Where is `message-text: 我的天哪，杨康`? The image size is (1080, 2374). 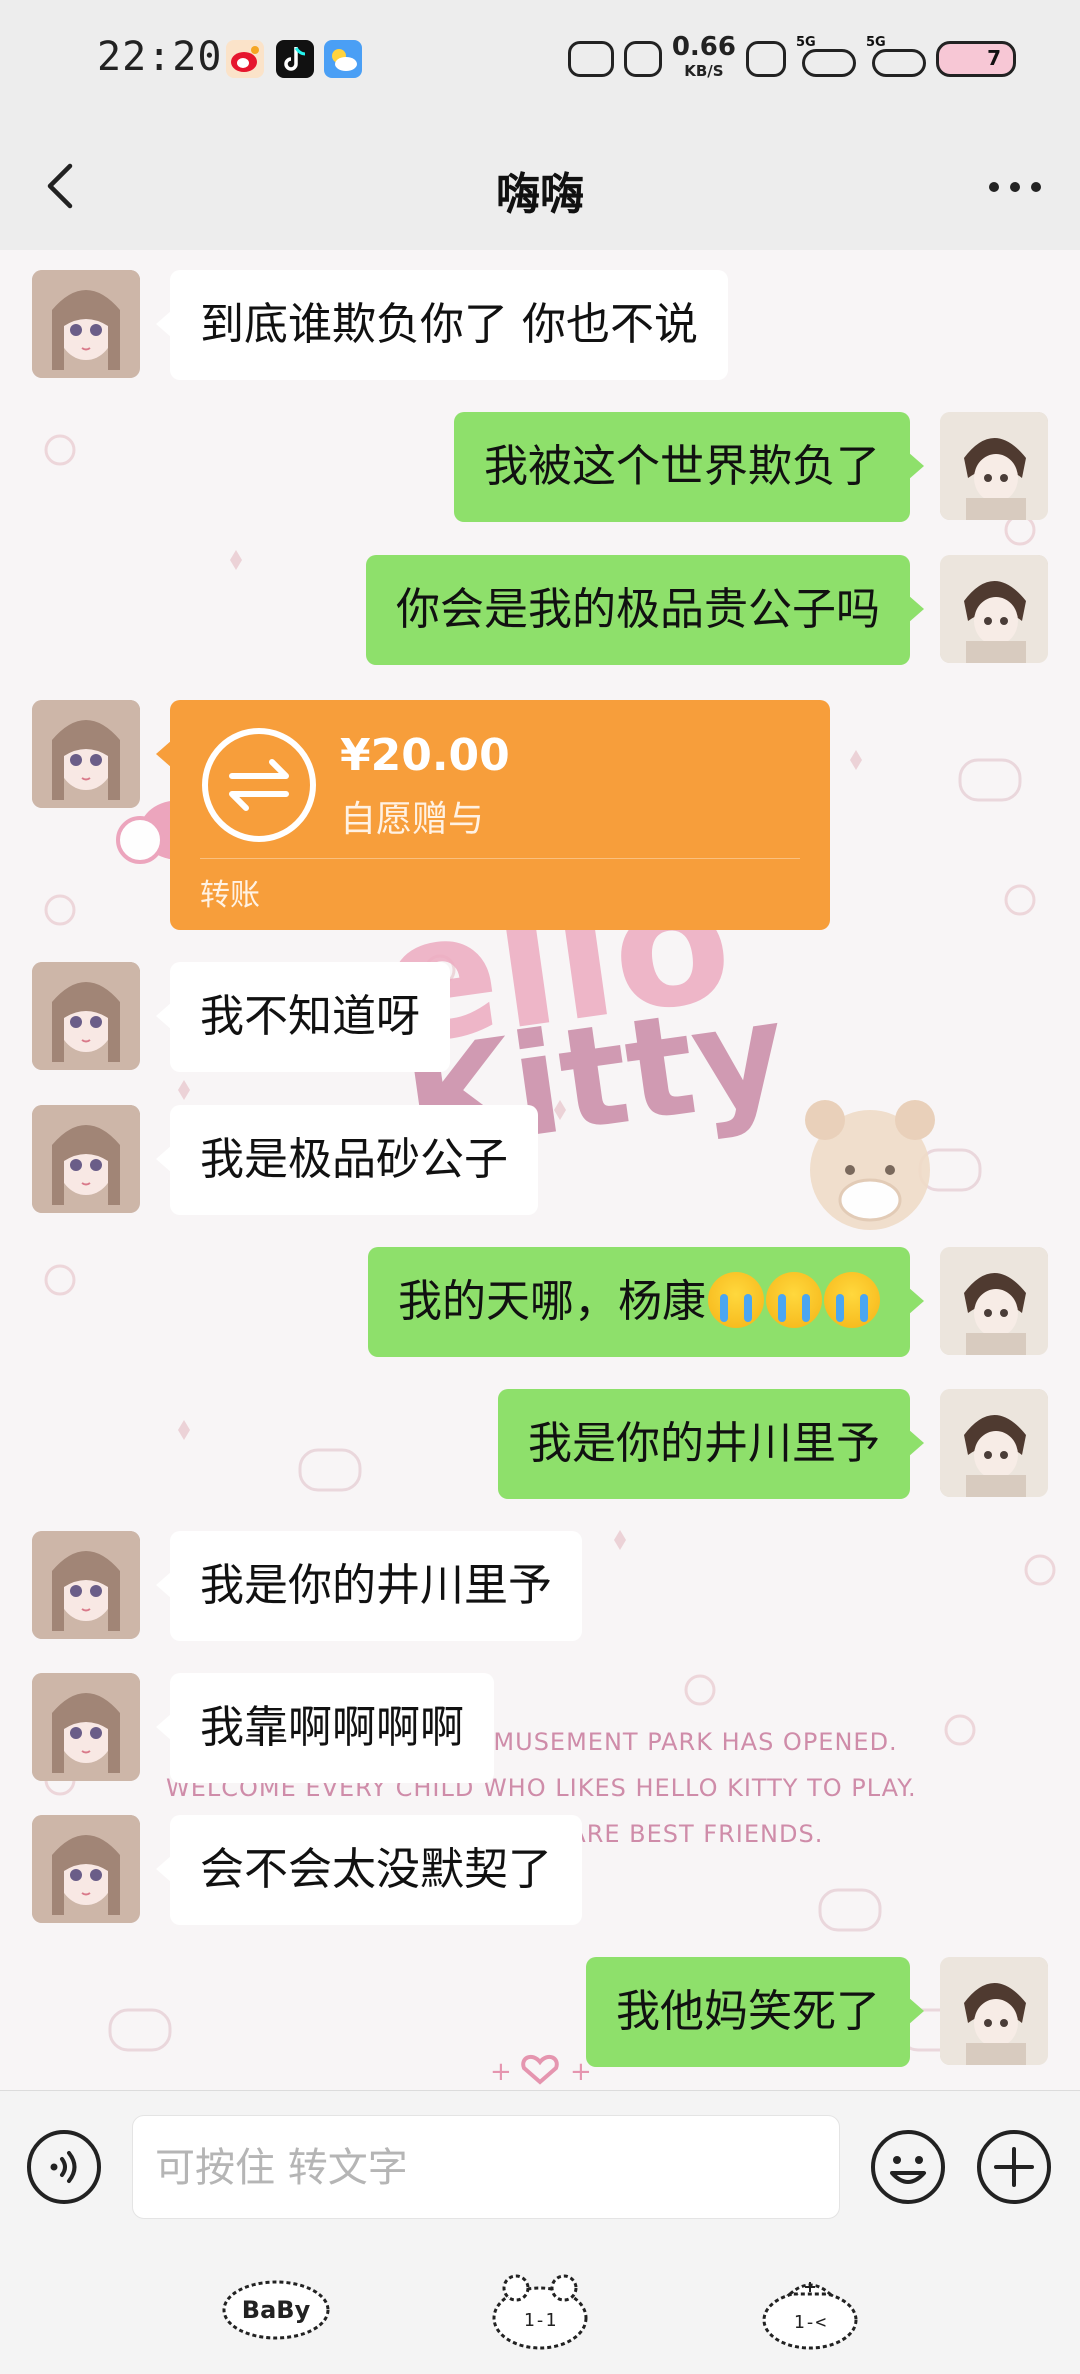
message-text: 我的天哪，杨康 is located at coordinates (552, 1301).